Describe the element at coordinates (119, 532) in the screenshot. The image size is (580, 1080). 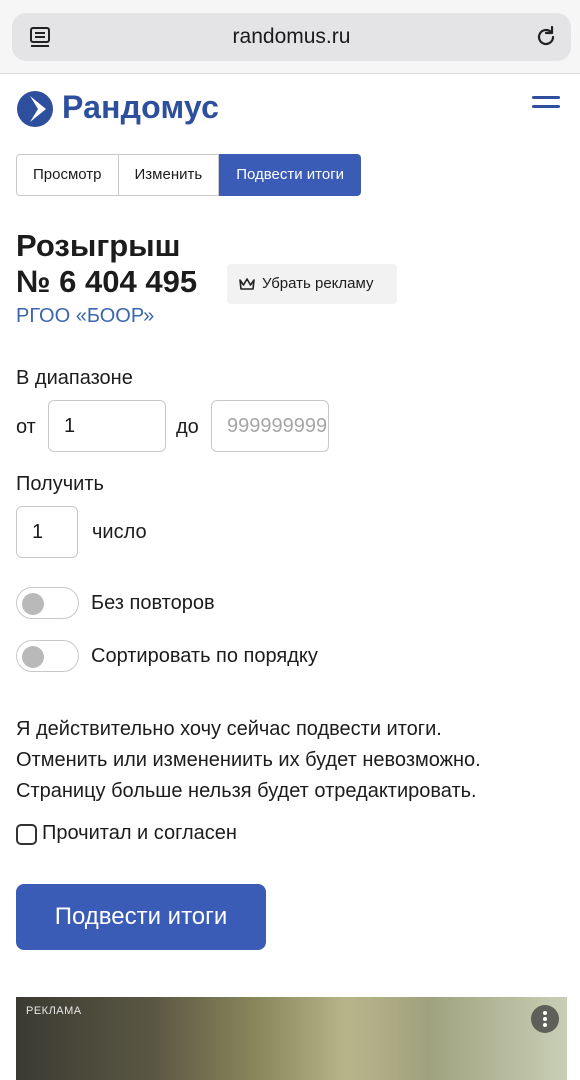
I see `count-unit-label: число` at that location.